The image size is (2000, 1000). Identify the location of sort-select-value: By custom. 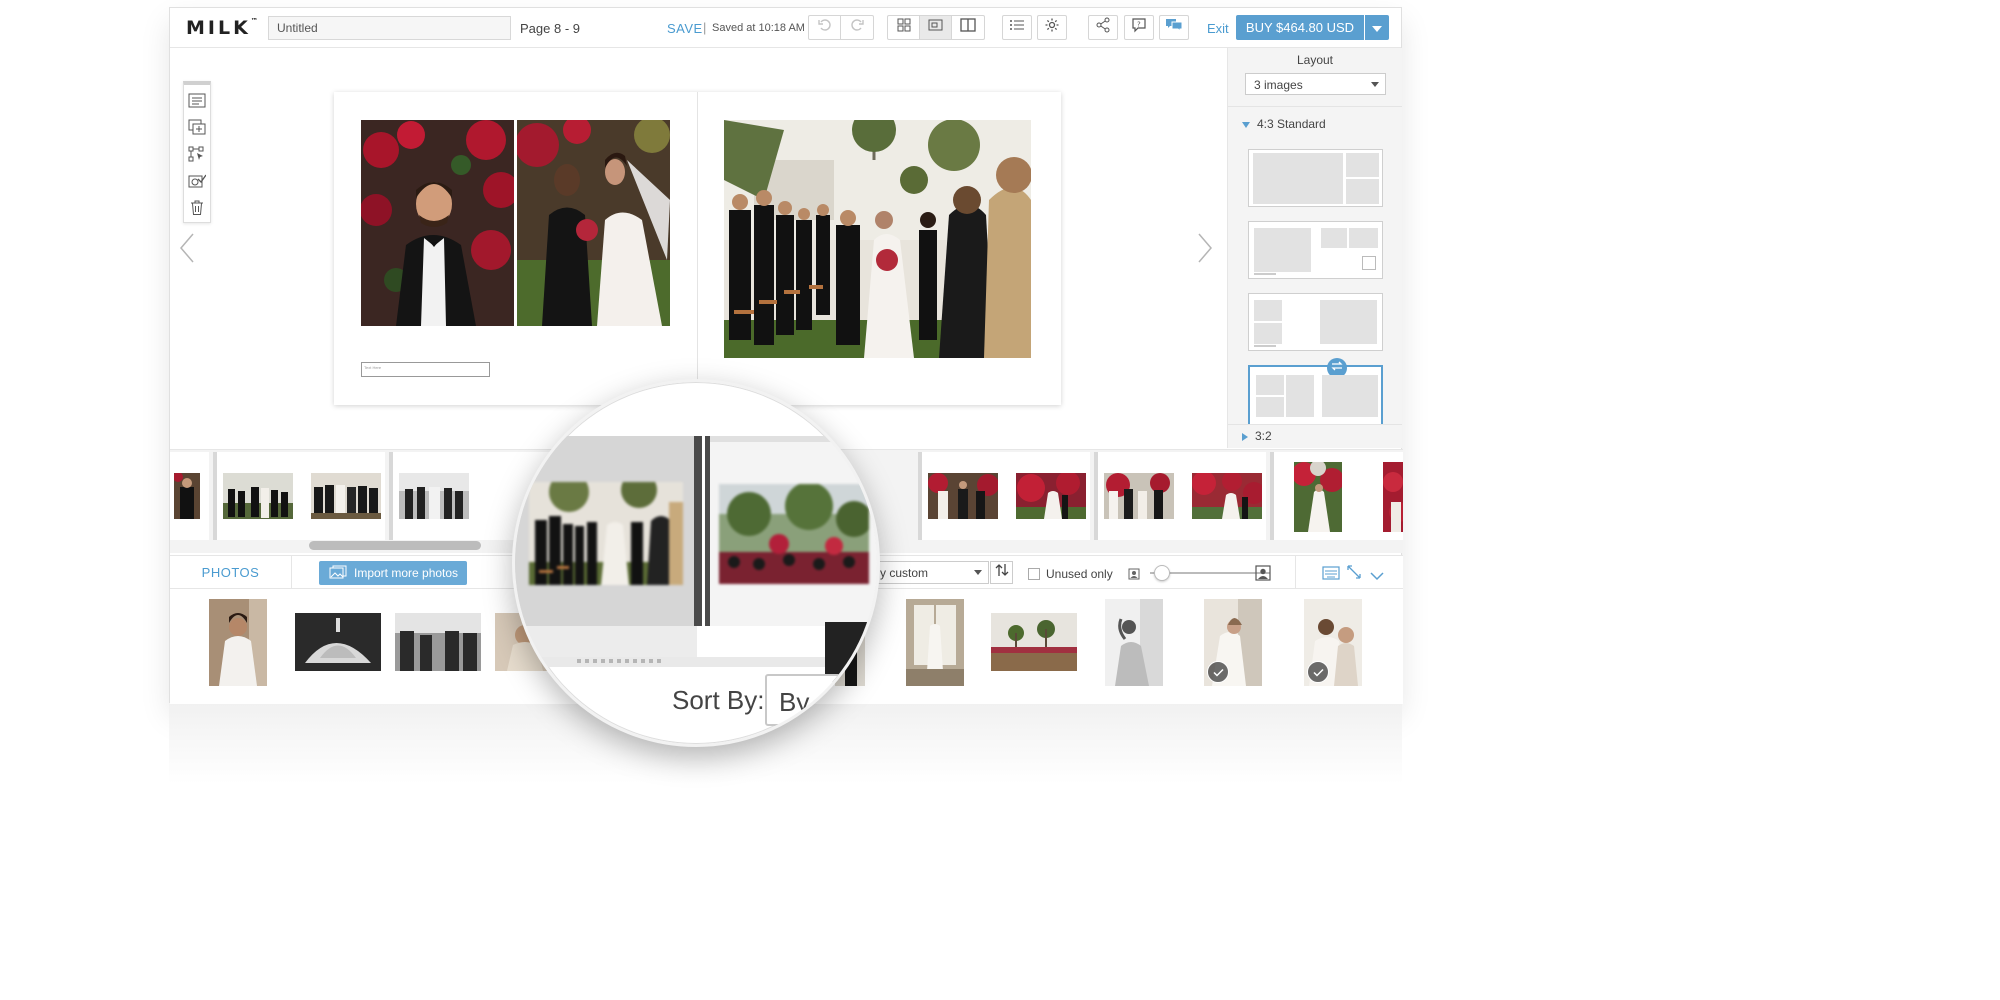
(900, 573).